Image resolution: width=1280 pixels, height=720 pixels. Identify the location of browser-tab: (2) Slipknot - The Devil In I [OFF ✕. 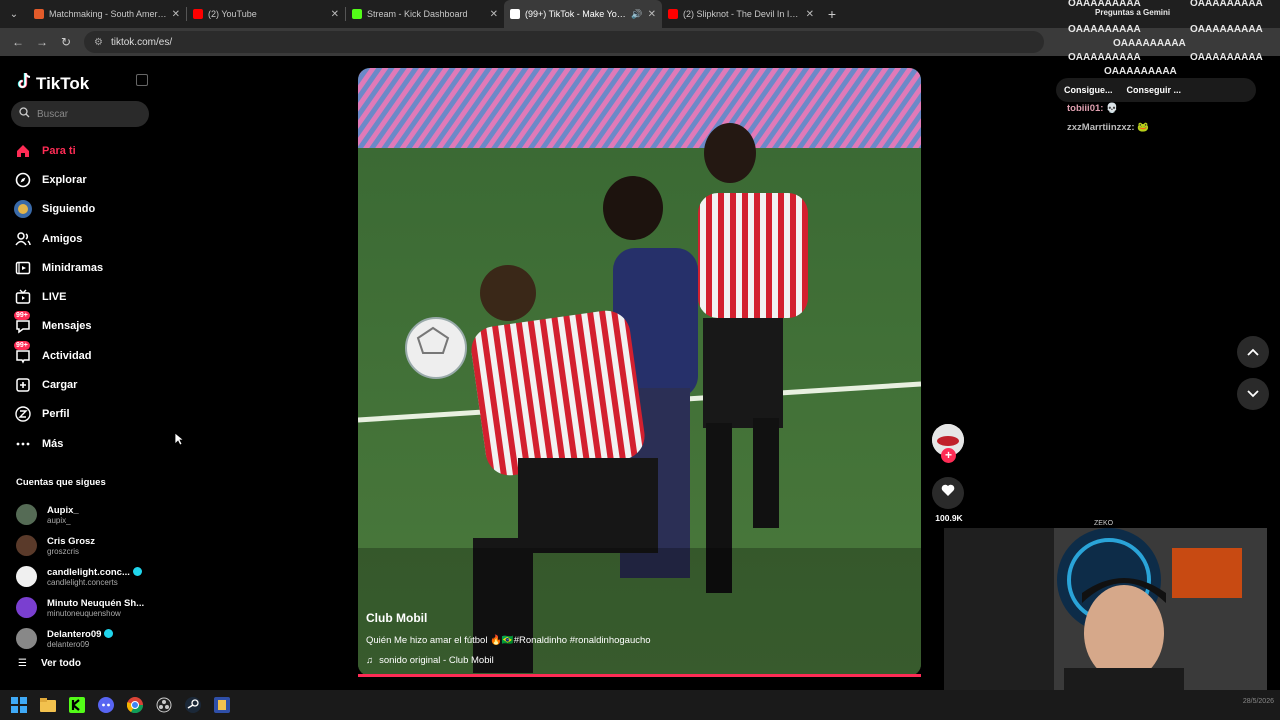
(741, 14).